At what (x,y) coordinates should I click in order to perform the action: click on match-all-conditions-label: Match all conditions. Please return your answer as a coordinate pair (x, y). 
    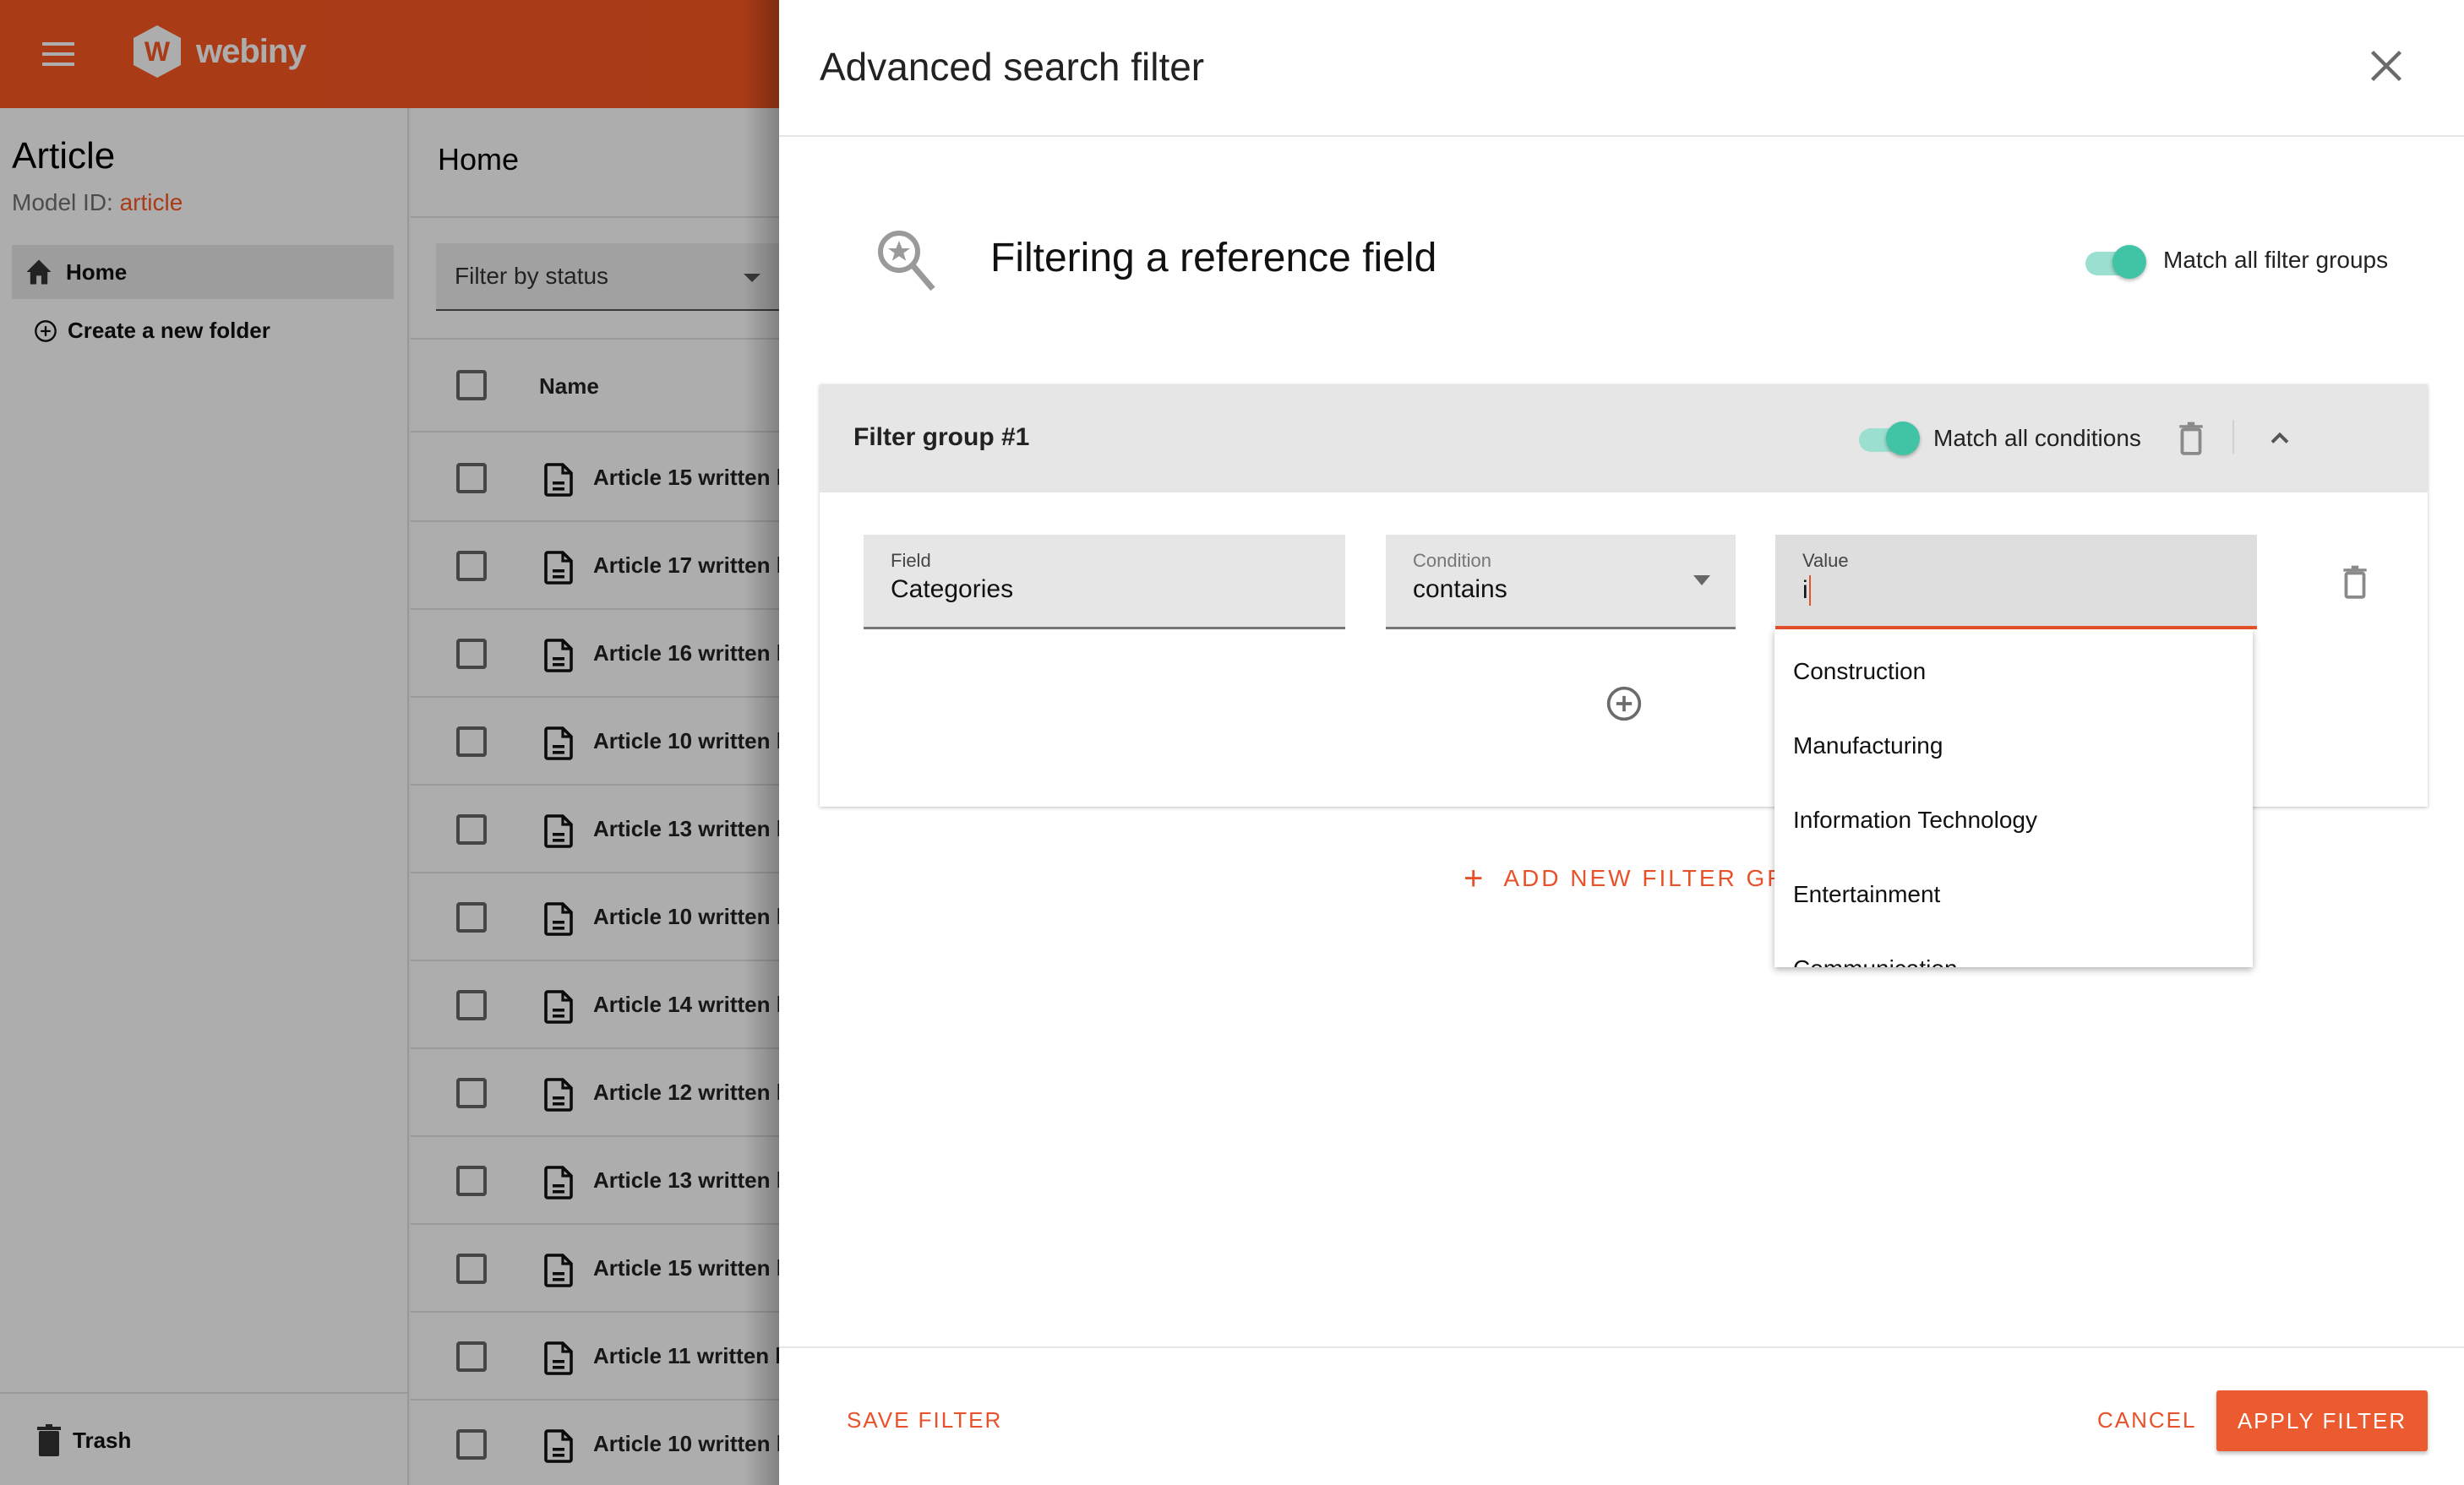
    Looking at the image, I should click on (2037, 438).